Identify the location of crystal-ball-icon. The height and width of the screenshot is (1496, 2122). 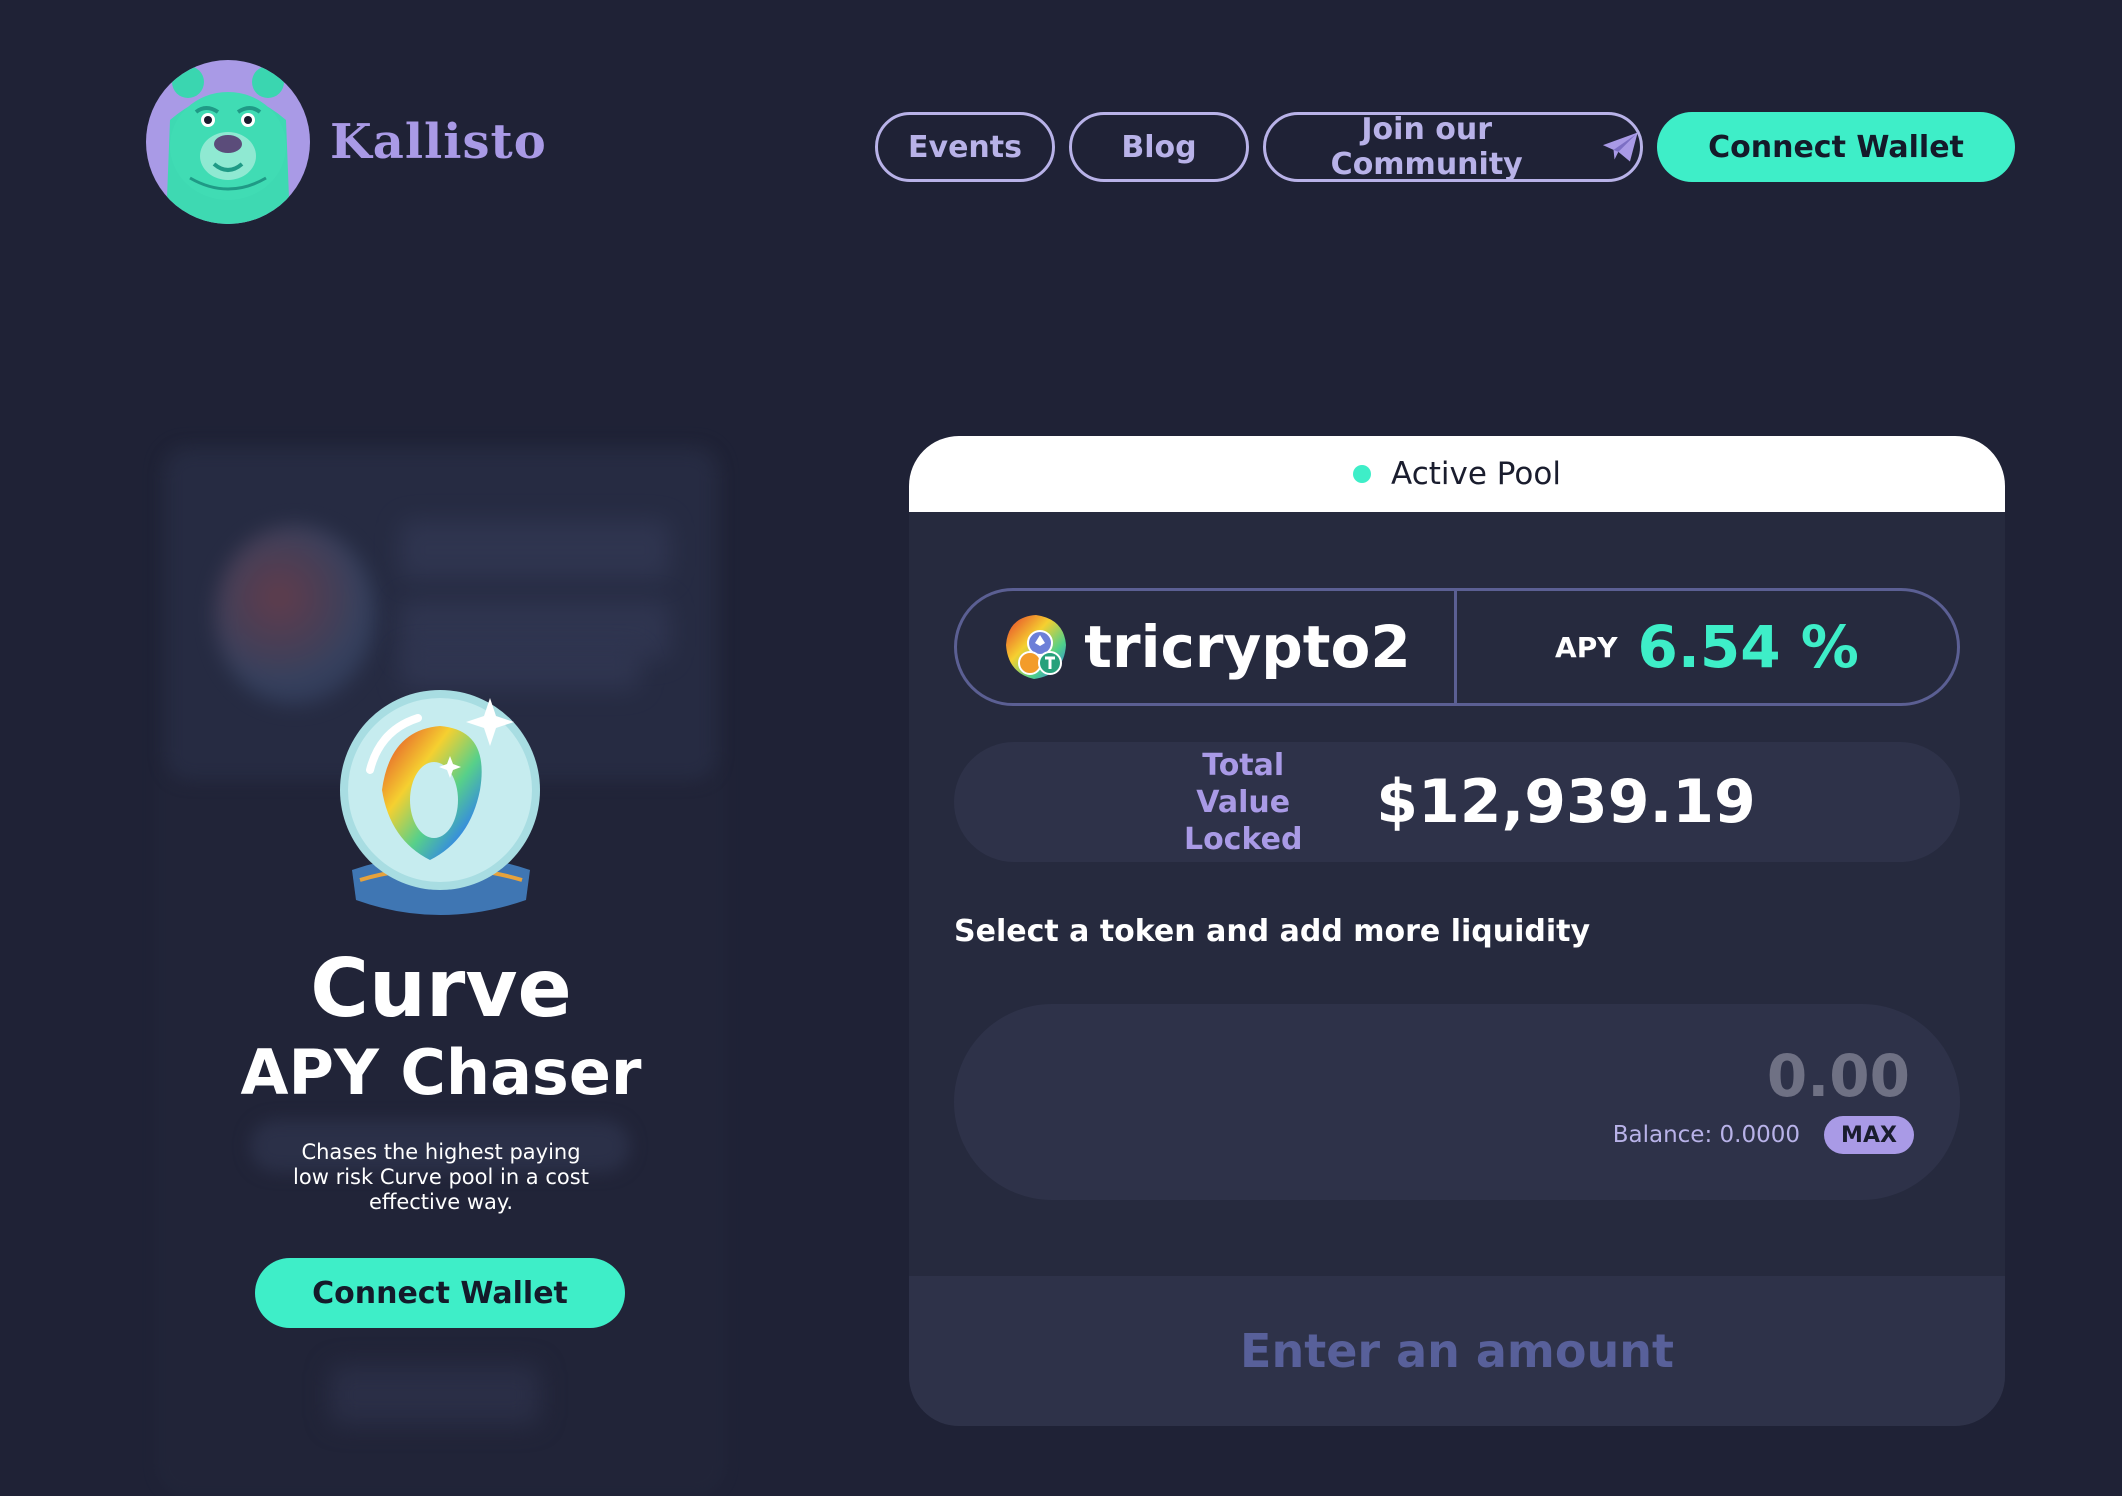
(440, 802).